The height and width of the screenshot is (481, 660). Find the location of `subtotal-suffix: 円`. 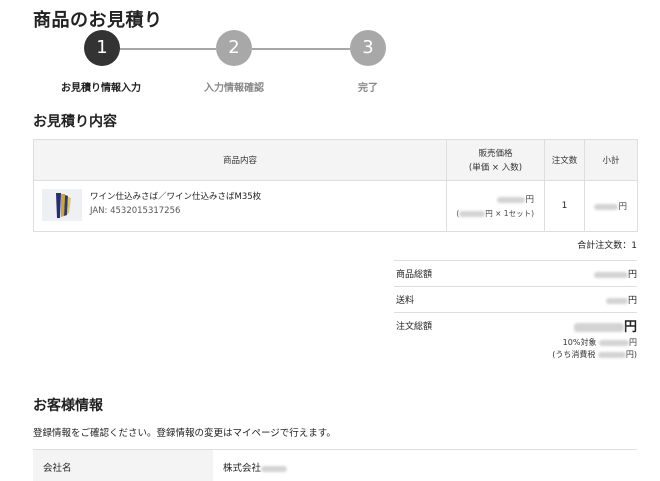

subtotal-suffix: 円 is located at coordinates (622, 207).